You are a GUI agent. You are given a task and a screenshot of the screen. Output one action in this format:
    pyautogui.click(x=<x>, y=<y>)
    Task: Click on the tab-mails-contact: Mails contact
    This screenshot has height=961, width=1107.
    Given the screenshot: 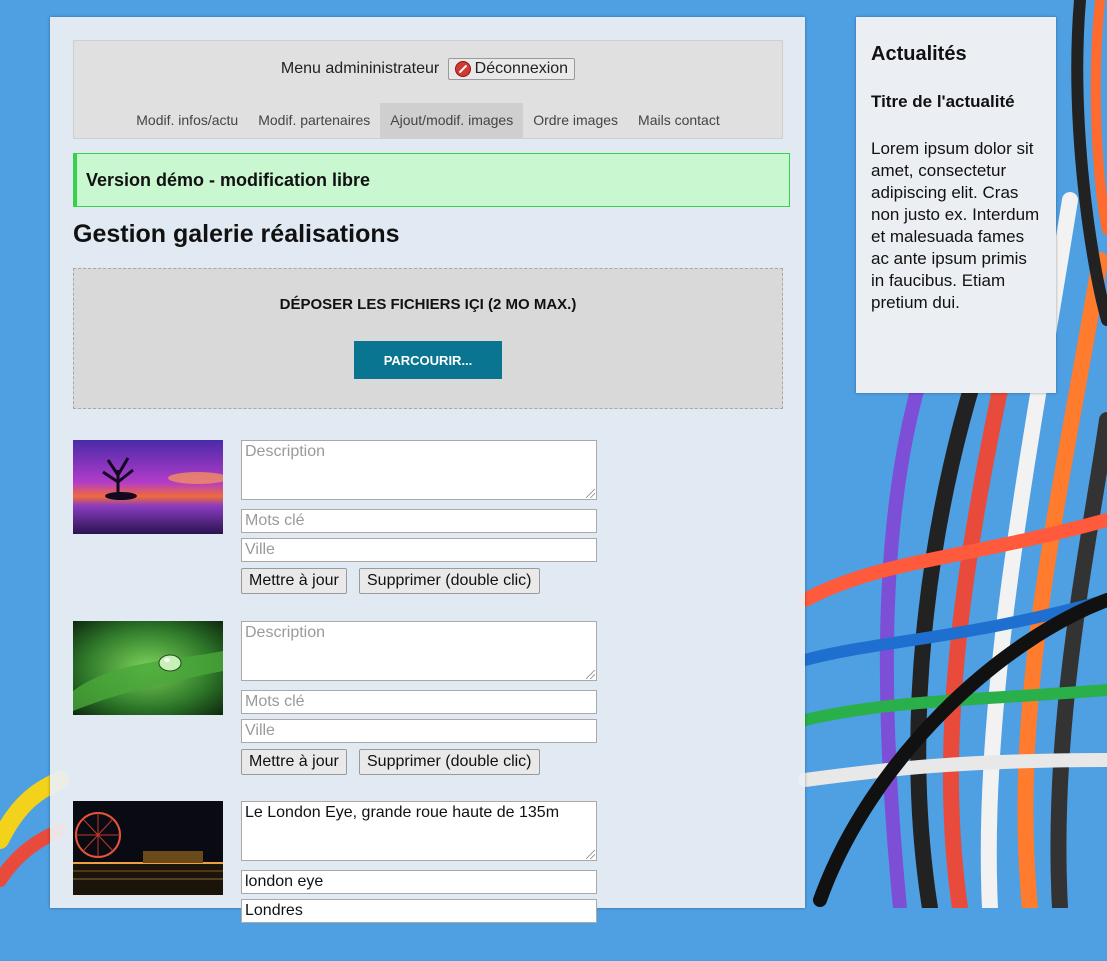 What is the action you would take?
    pyautogui.click(x=679, y=120)
    